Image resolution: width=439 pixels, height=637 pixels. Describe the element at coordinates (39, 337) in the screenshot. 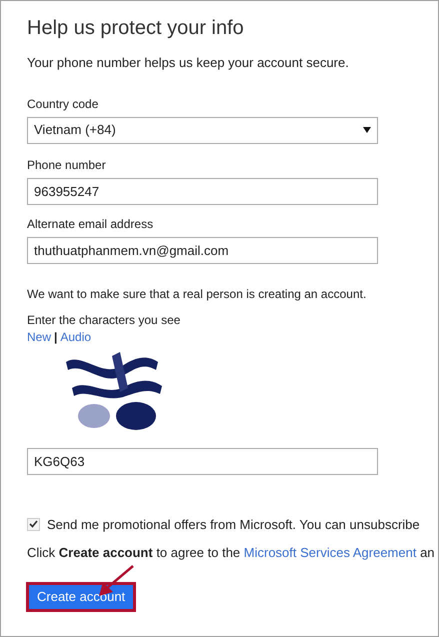

I see `new-captcha-link: New` at that location.